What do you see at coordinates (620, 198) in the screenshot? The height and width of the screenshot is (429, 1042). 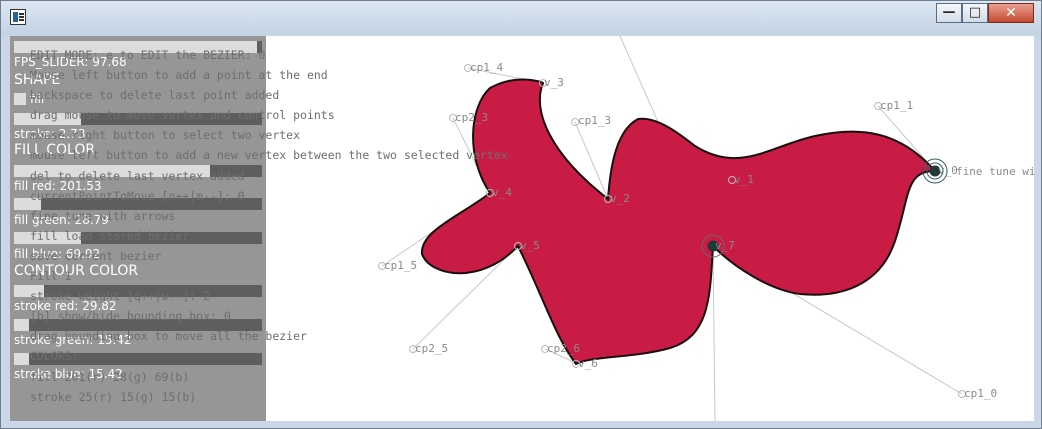 I see `label-v2: v_2` at bounding box center [620, 198].